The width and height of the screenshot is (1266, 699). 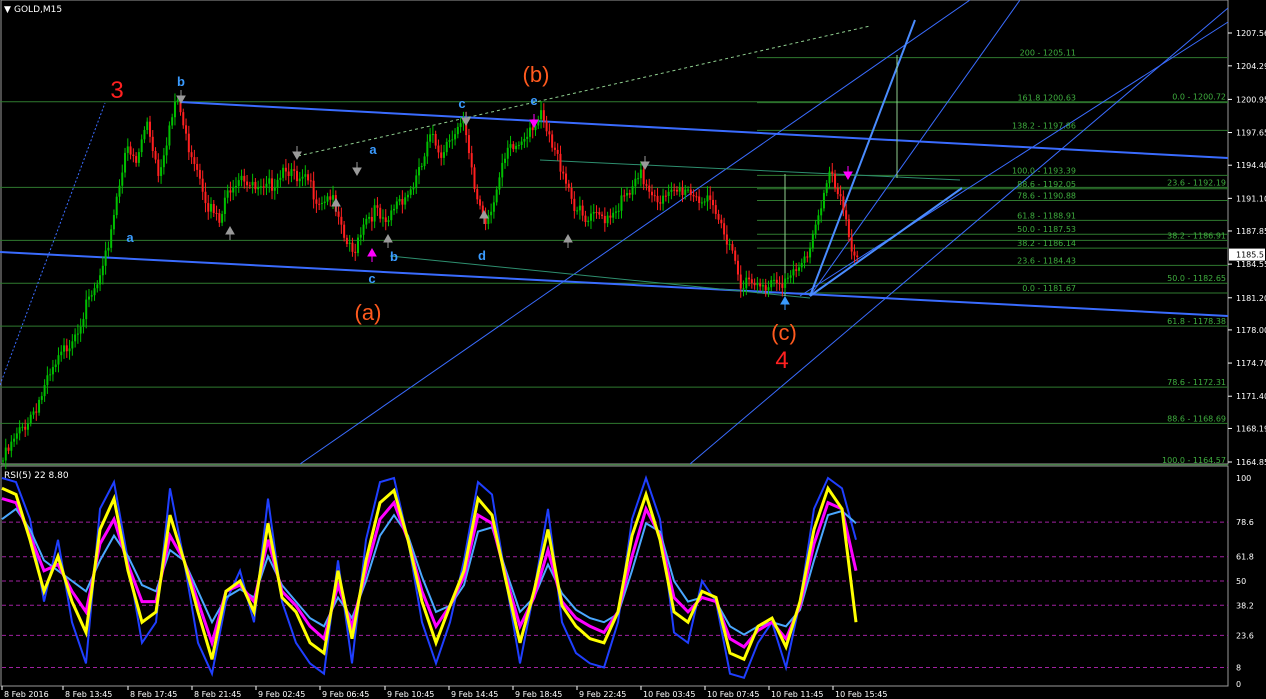 I want to click on time-tick-label: 8 Feb 17:45, so click(x=153, y=694).